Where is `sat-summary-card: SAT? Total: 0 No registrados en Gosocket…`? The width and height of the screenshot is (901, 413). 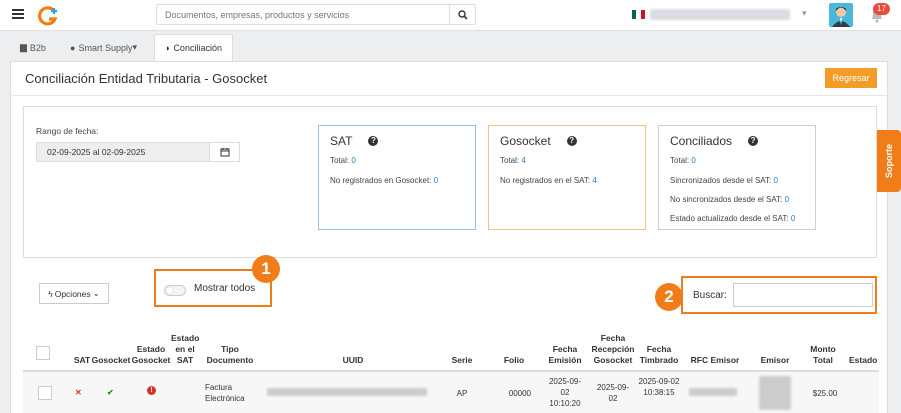
sat-summary-card: SAT? Total: 0 No registrados en Gosocket… is located at coordinates (397, 177).